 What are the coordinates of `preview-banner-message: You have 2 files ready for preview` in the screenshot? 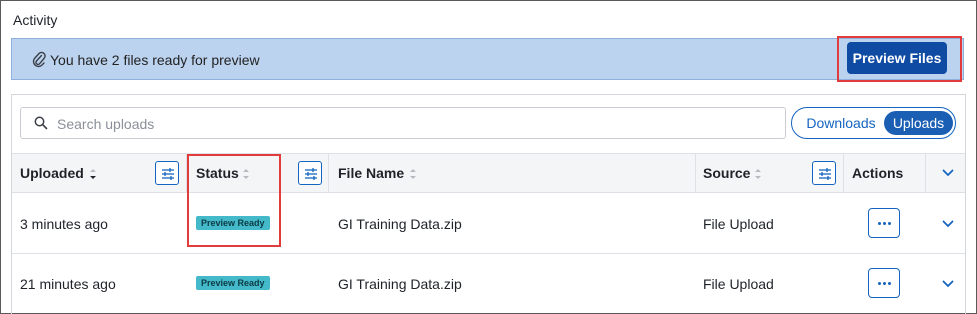 It's located at (155, 60).